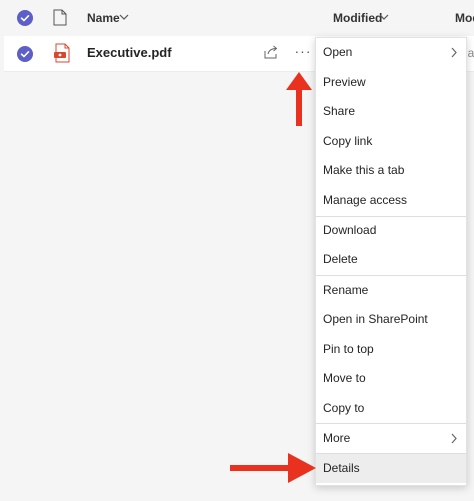 The height and width of the screenshot is (501, 474). What do you see at coordinates (337, 438) in the screenshot?
I see `menu-item-label: More` at bounding box center [337, 438].